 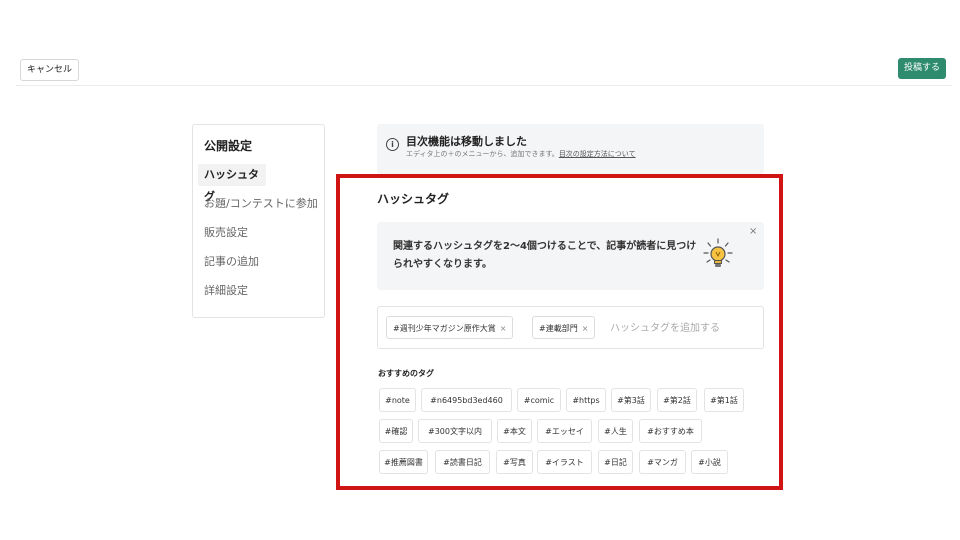 I want to click on sidebar-item-contest: お題/コンテストに参加, so click(x=259, y=204).